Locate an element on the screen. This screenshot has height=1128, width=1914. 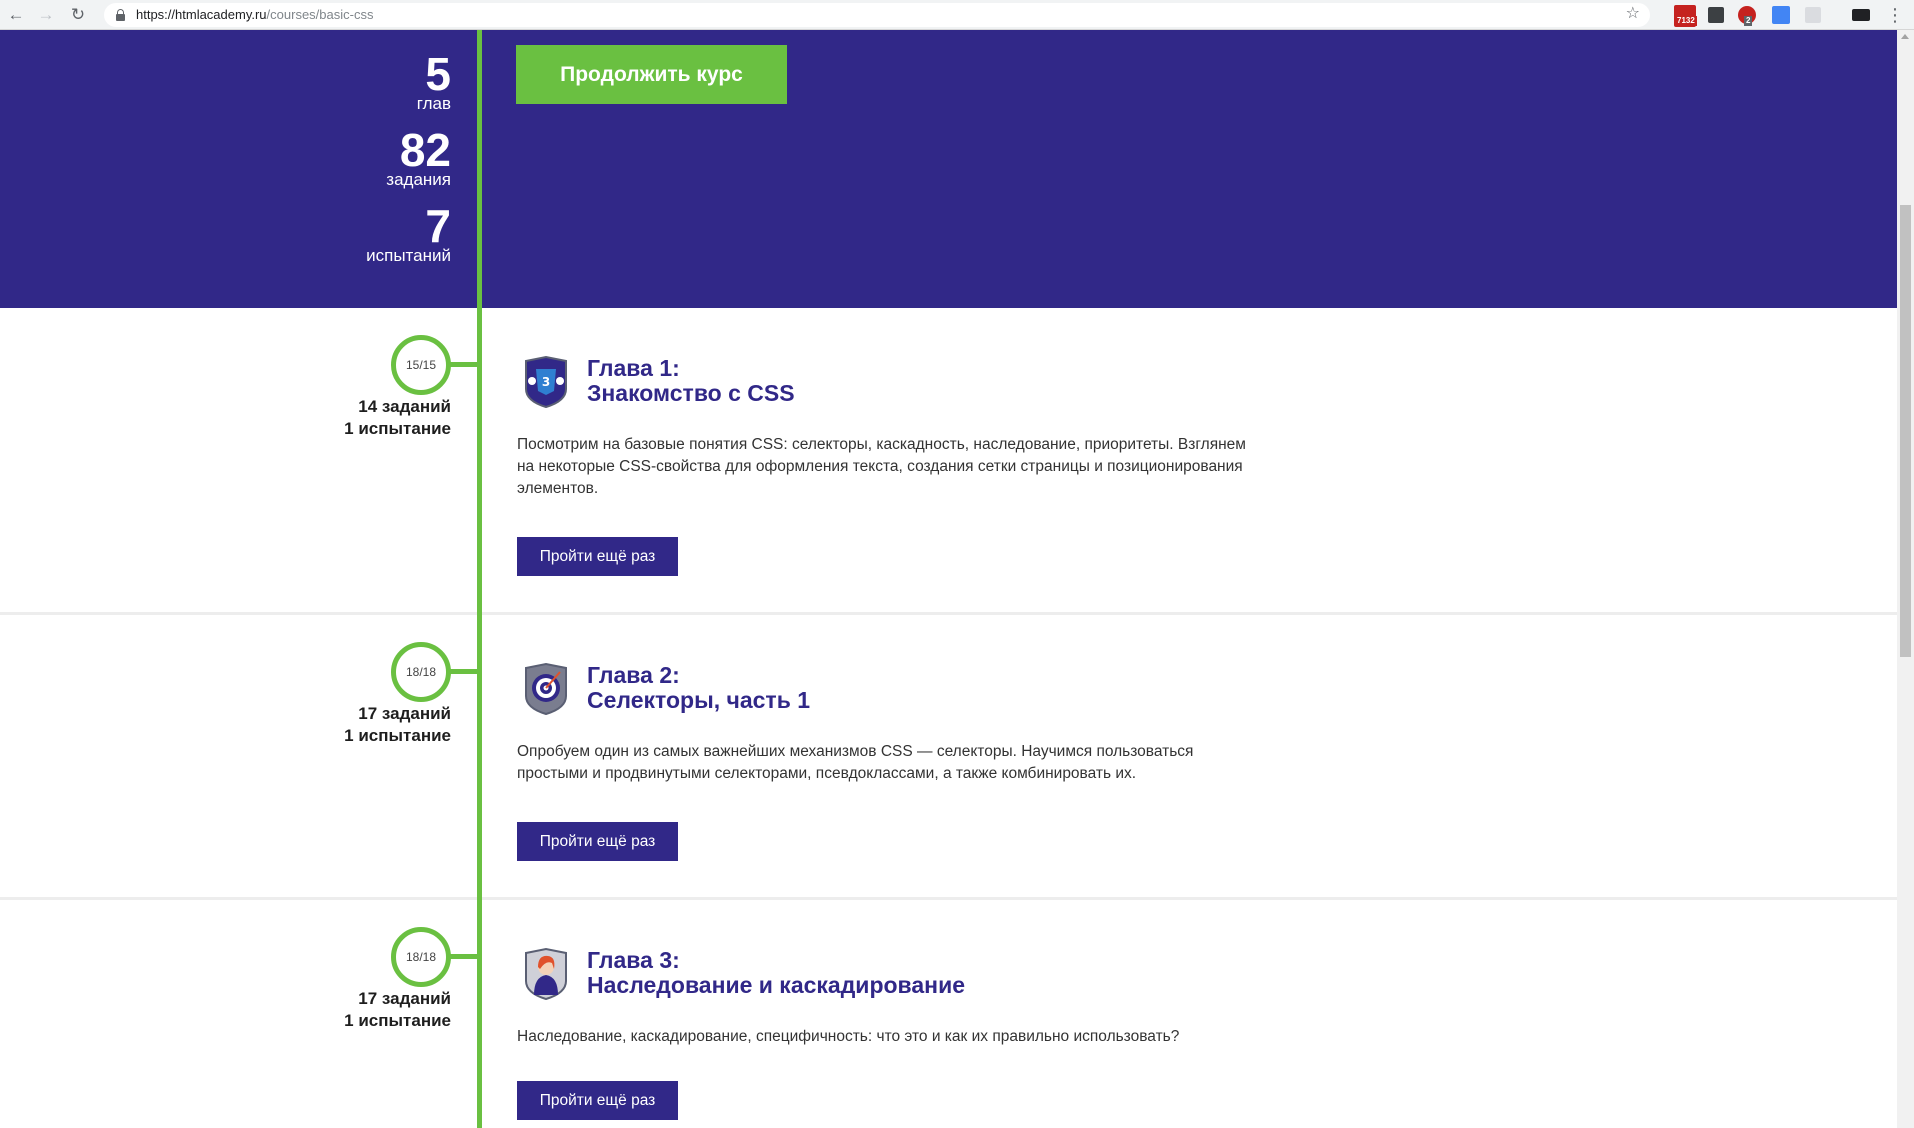
portrait-shield-icon is located at coordinates (546, 974).